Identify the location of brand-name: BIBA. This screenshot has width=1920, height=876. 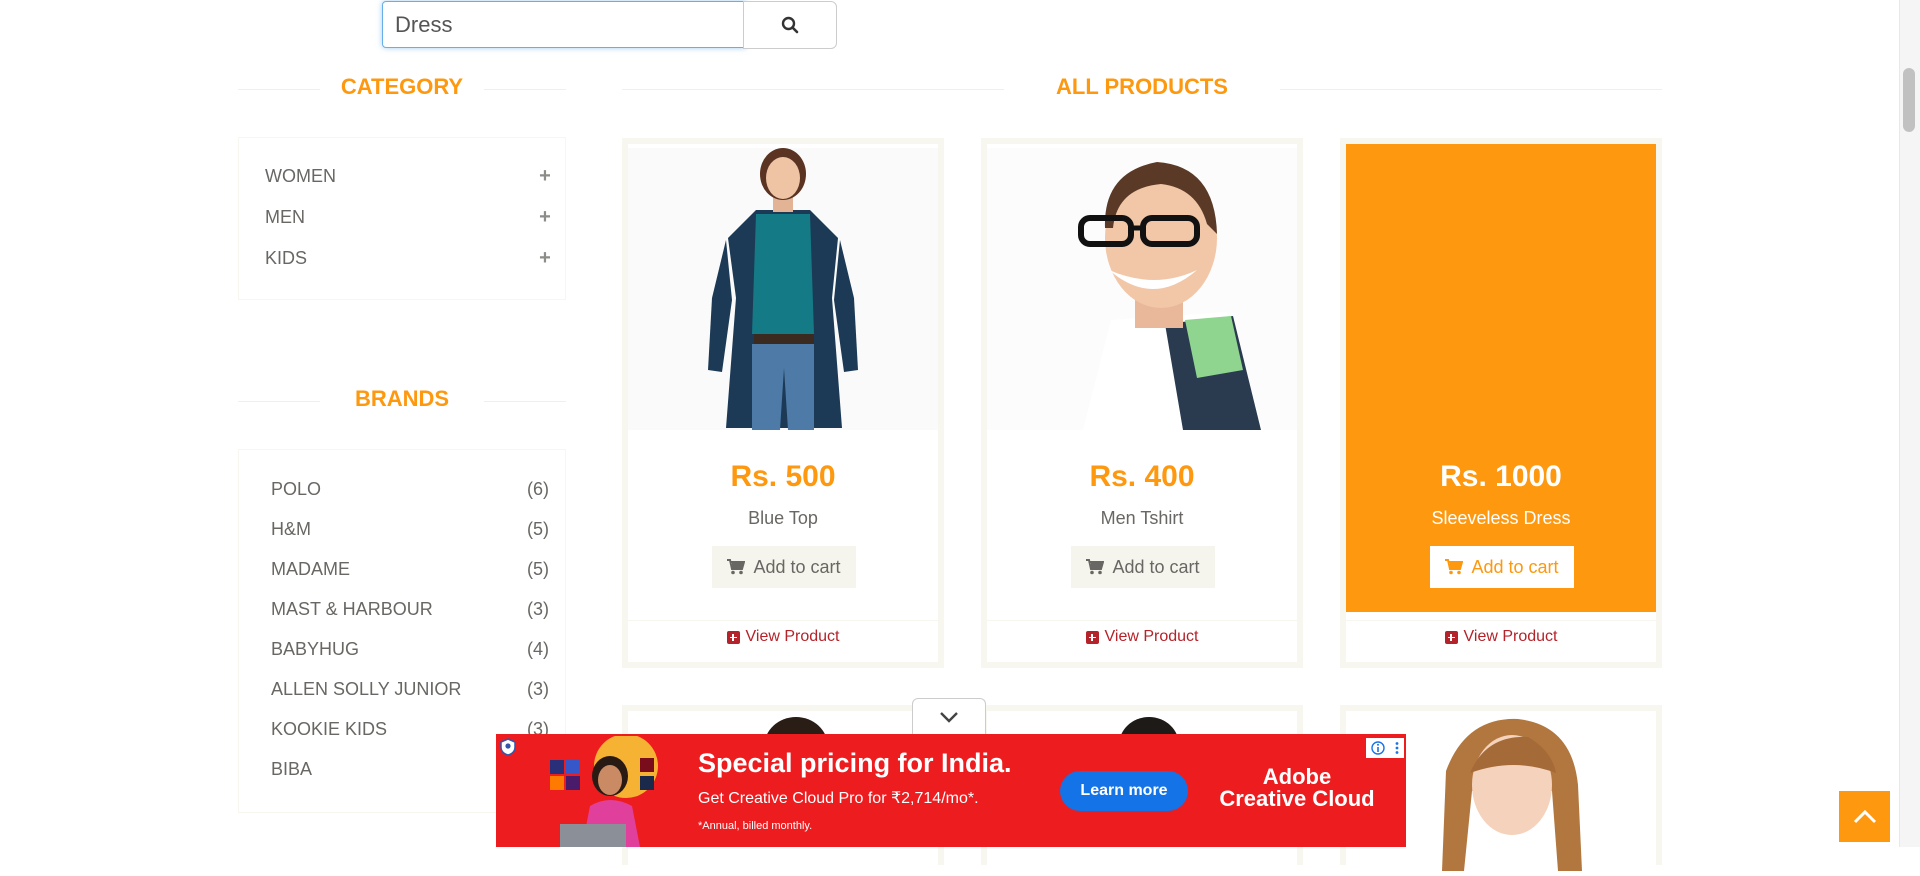
(292, 768).